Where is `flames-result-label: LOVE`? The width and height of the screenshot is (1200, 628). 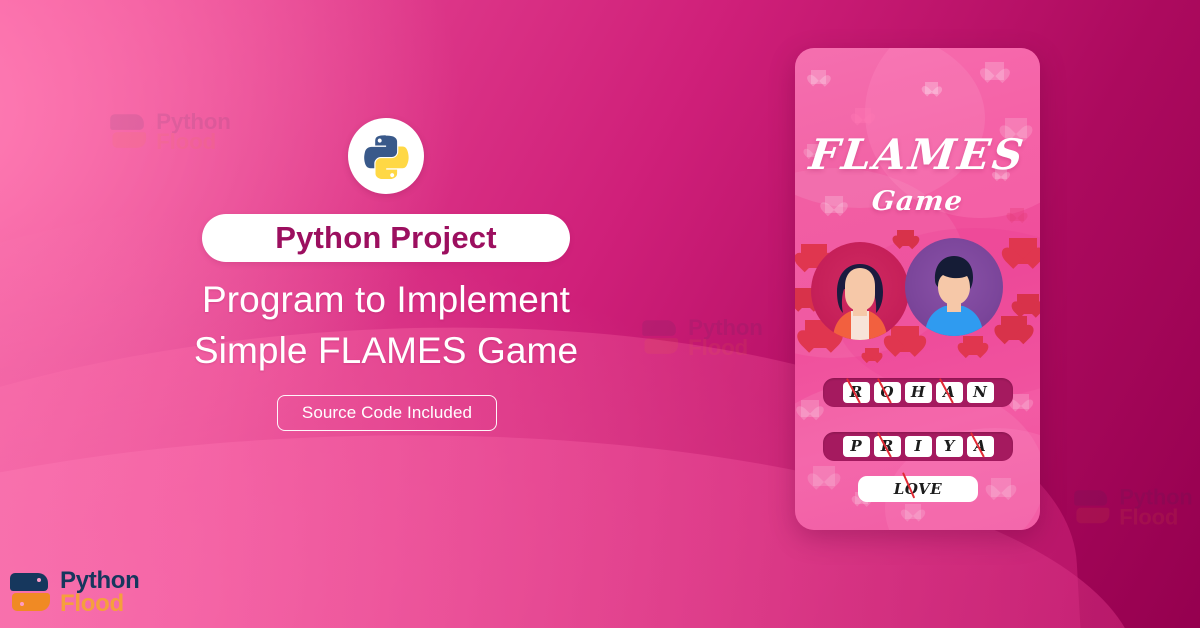 flames-result-label: LOVE is located at coordinates (918, 489).